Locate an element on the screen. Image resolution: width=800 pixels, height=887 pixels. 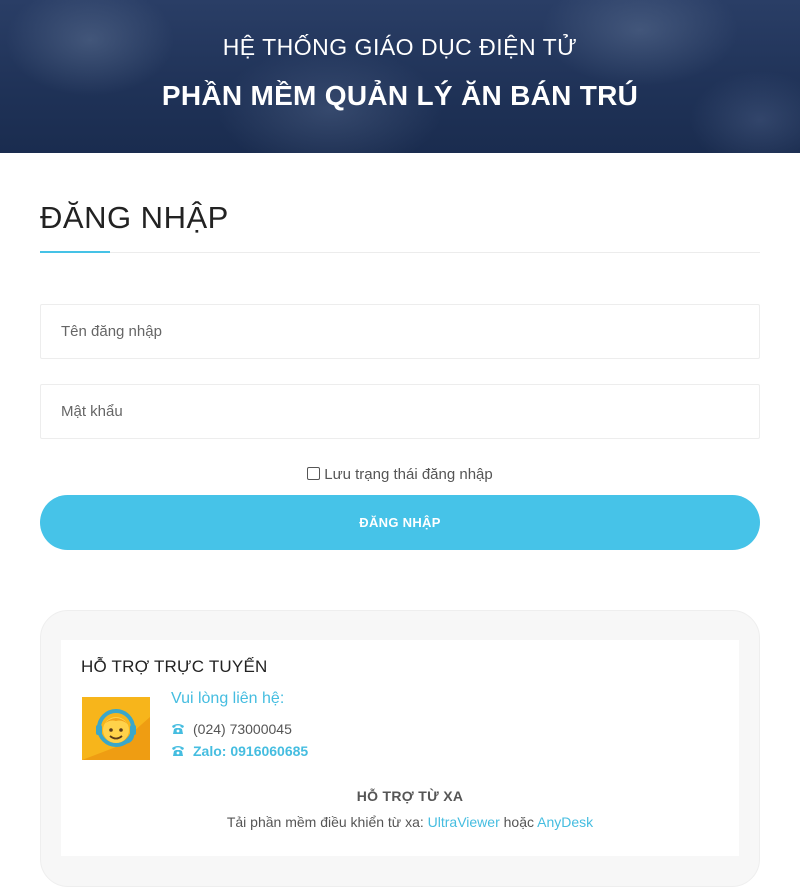
contact-title: Vui lòng liên hệ: is located at coordinates (228, 698).